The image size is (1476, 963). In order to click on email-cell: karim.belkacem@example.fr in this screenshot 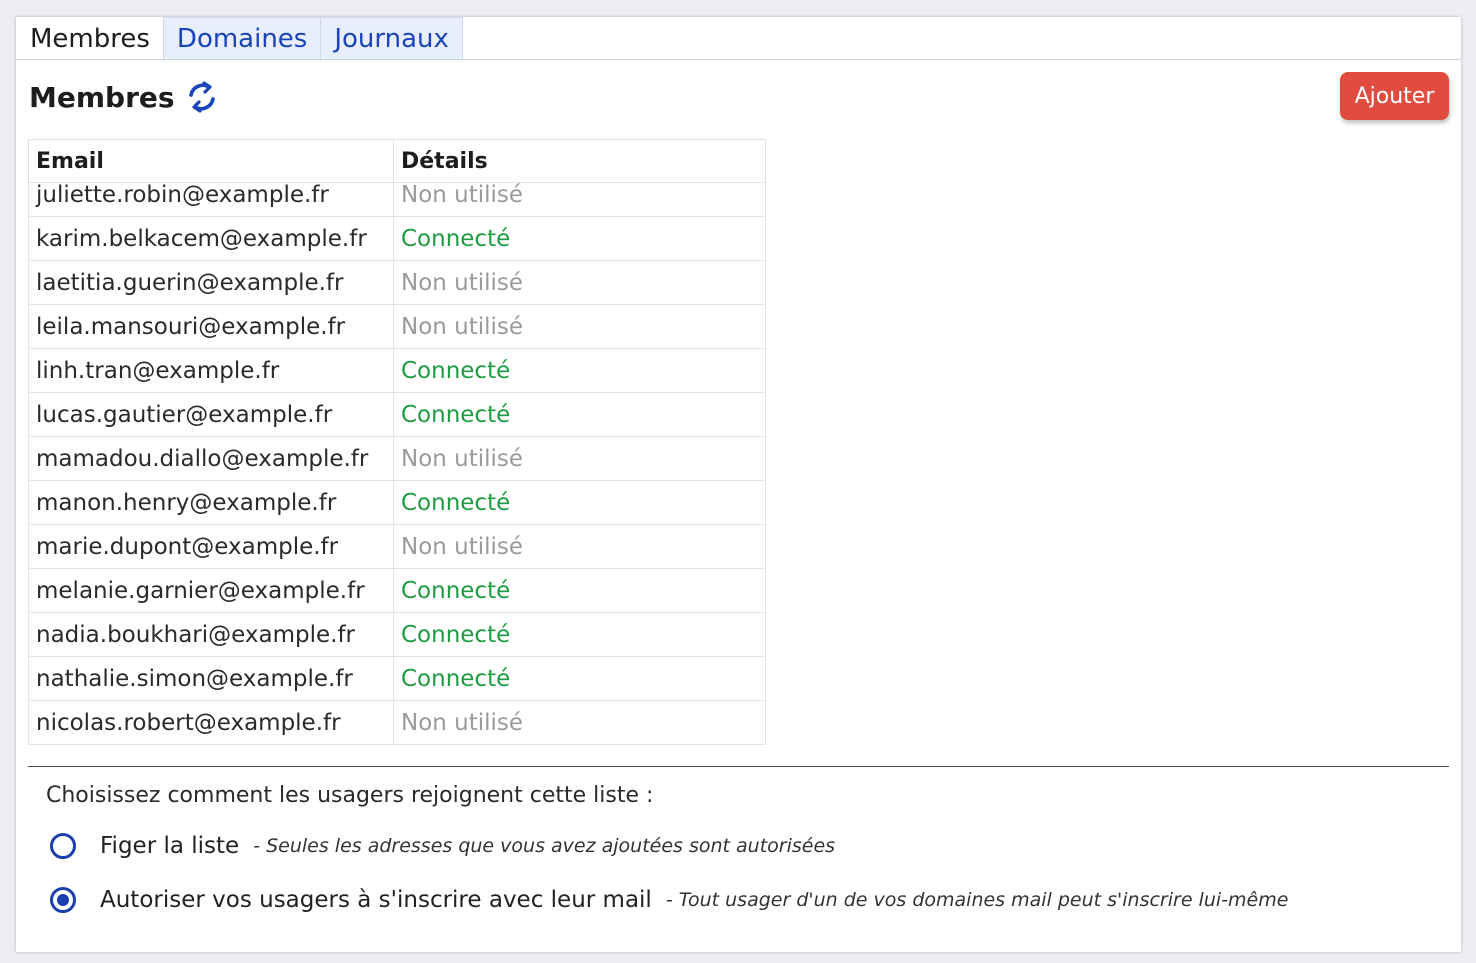, I will do `click(211, 238)`.